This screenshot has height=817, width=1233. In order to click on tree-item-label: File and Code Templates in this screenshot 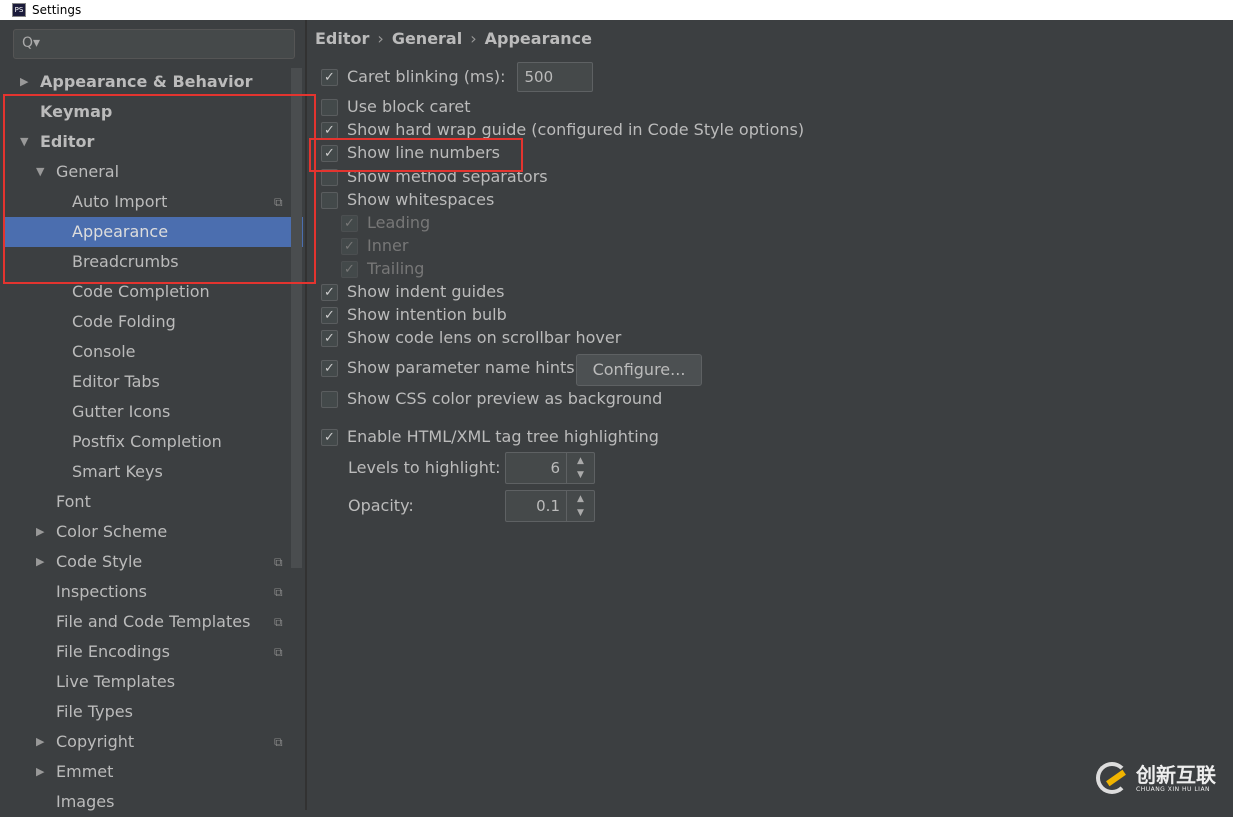, I will do `click(153, 621)`.